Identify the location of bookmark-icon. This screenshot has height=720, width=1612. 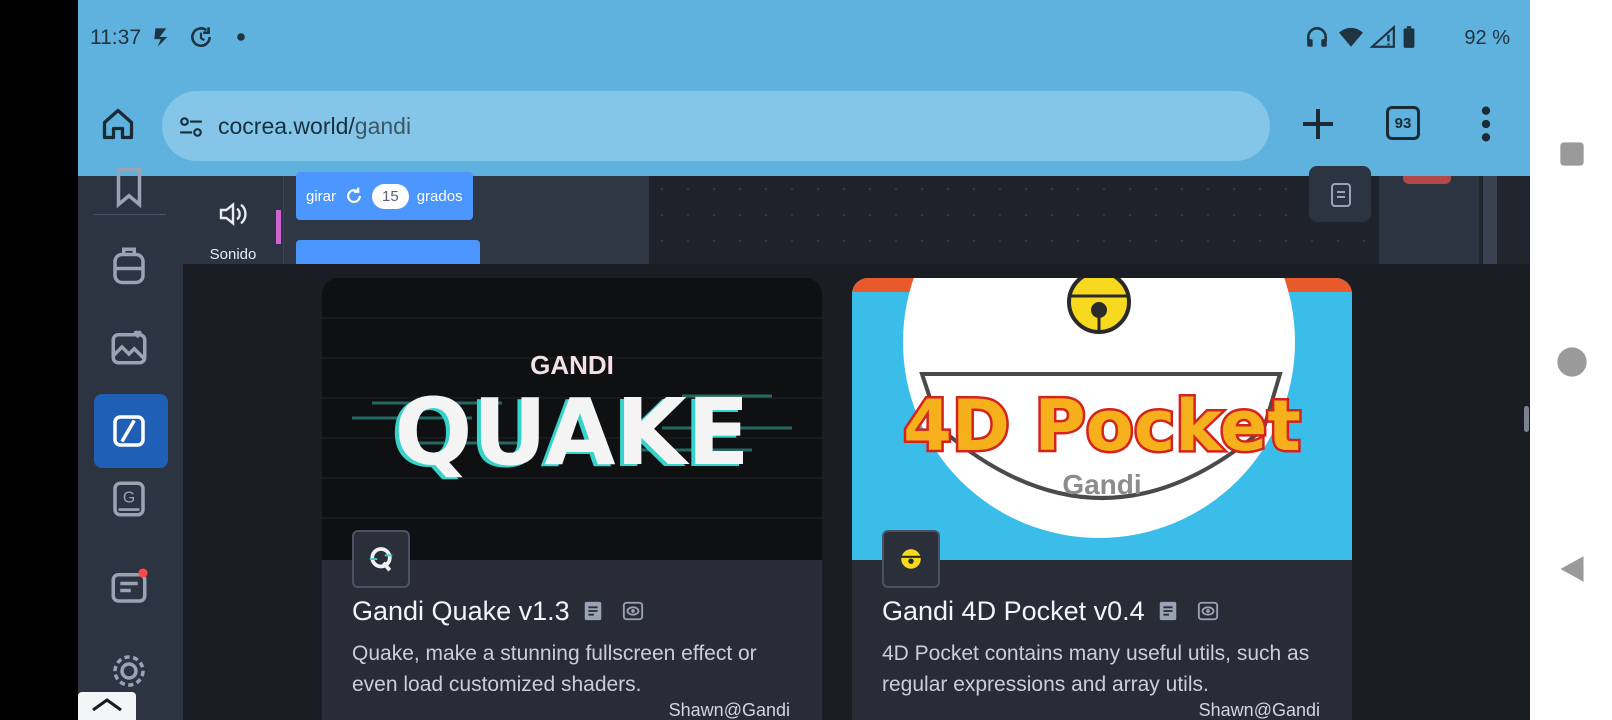
(129, 187).